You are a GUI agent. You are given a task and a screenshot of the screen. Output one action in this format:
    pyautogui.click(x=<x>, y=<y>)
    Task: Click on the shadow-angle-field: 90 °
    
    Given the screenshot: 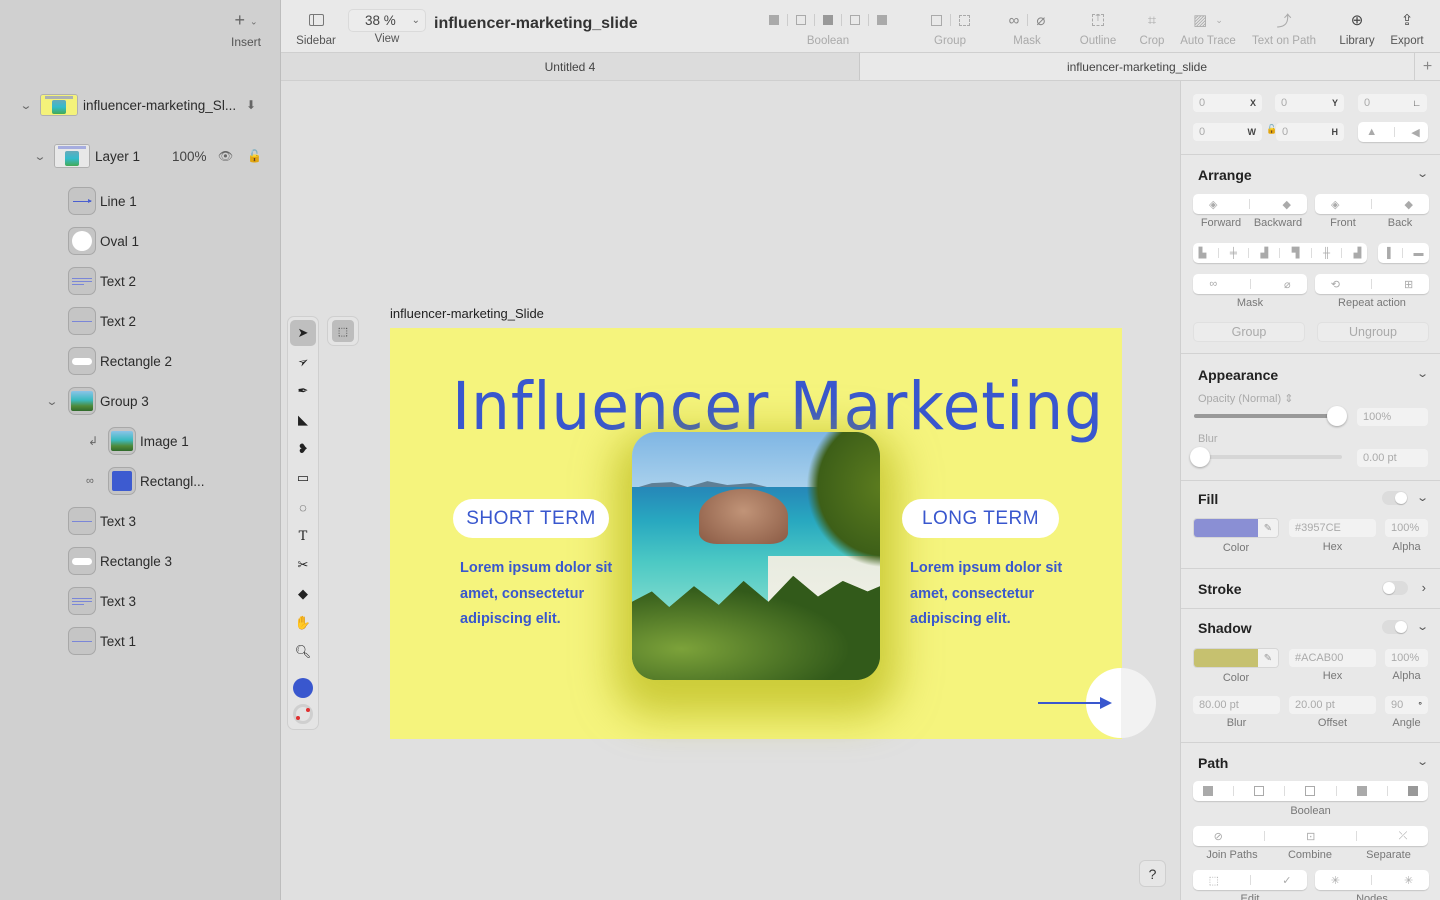 What is the action you would take?
    pyautogui.click(x=1406, y=705)
    